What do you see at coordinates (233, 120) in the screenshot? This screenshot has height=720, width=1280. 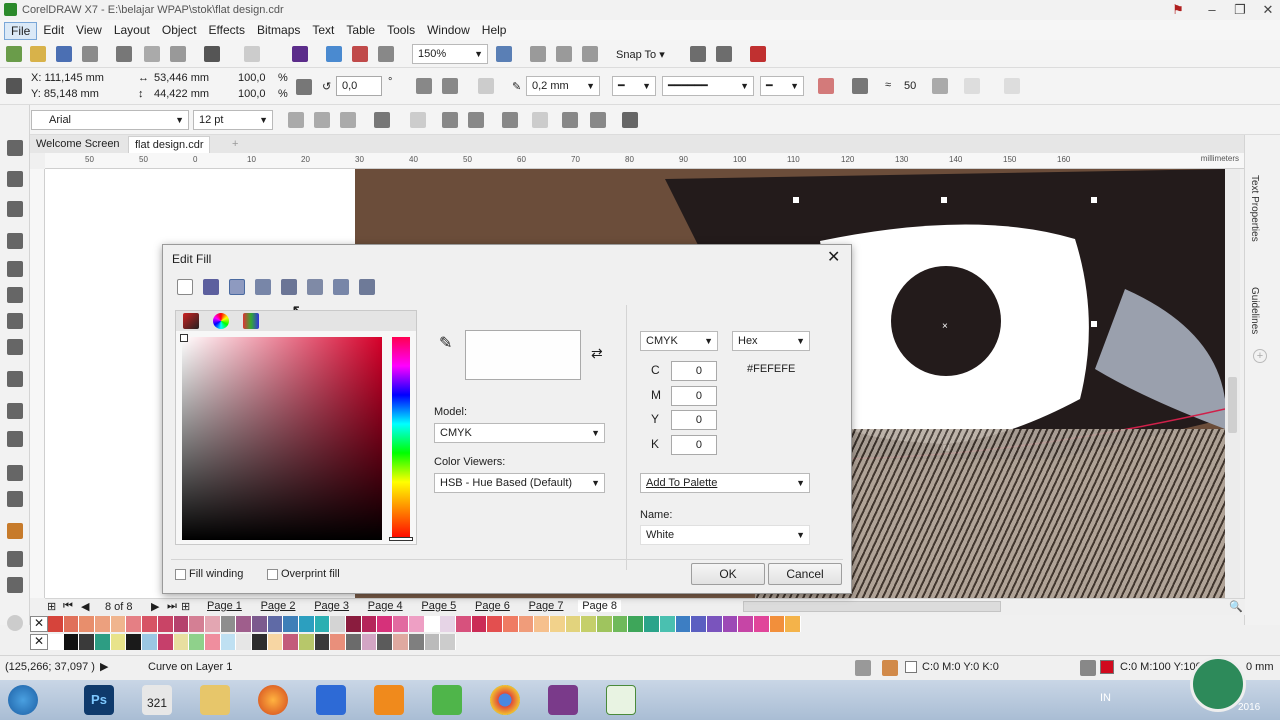 I see `font-size-dropdown: 12 pt ▼` at bounding box center [233, 120].